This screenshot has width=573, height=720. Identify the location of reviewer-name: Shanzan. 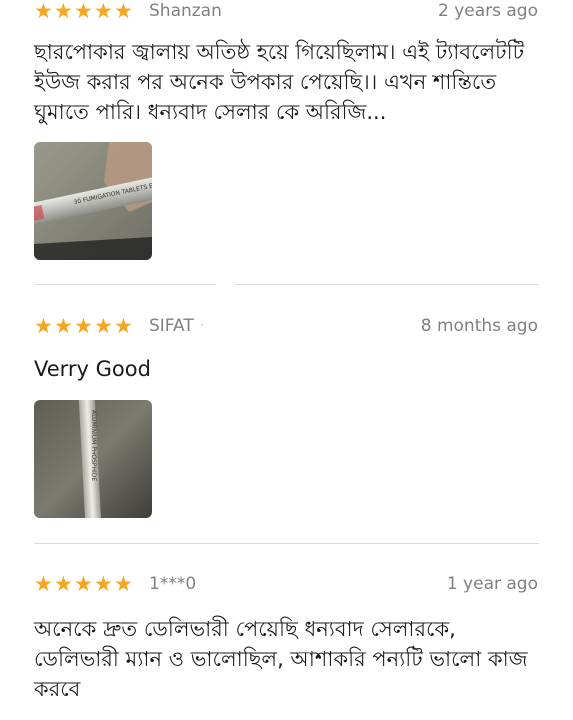
(185, 11).